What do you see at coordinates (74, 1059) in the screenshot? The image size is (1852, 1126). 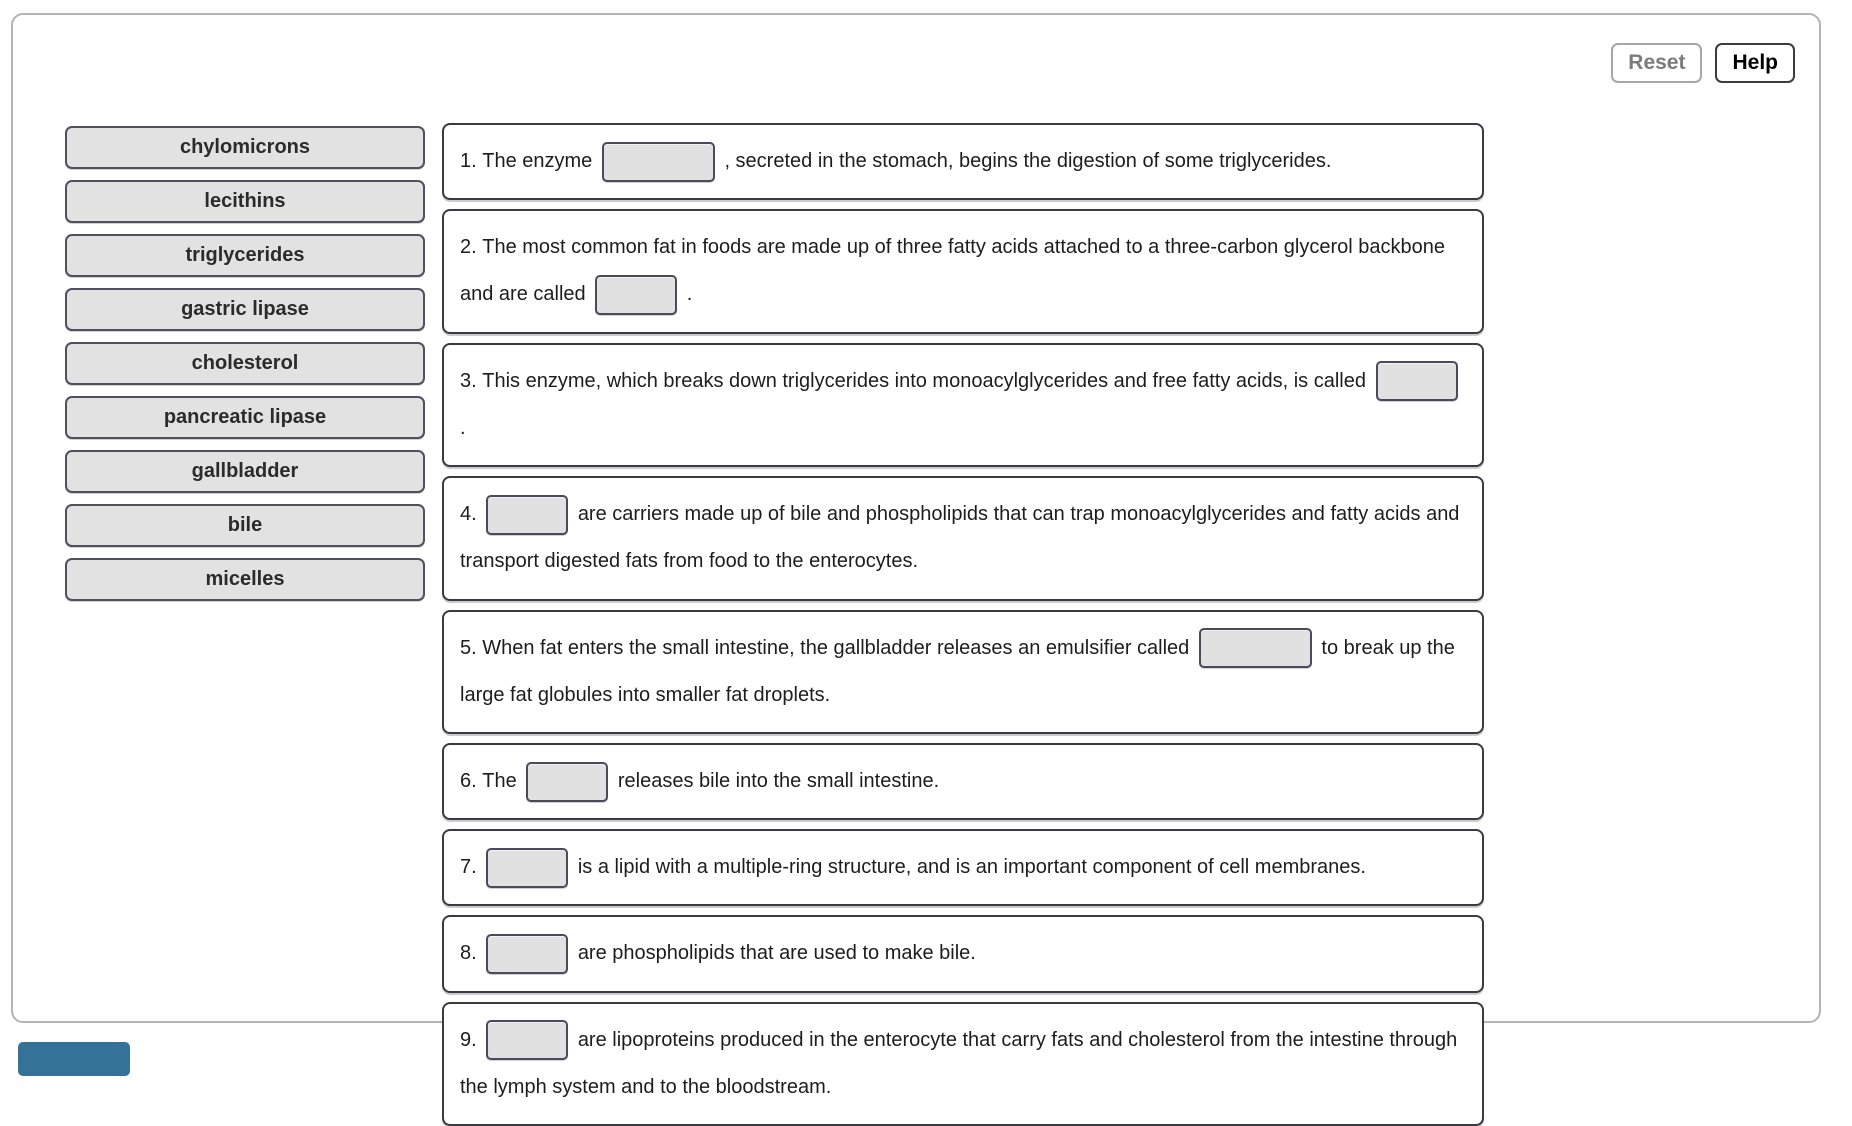 I see `submit-button` at bounding box center [74, 1059].